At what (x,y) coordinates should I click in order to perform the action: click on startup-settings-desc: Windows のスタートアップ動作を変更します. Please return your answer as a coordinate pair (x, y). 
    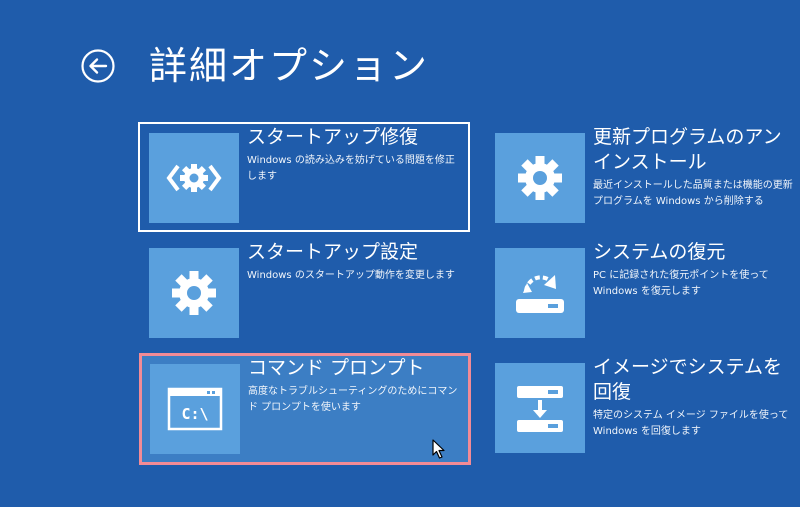
    Looking at the image, I should click on (351, 275).